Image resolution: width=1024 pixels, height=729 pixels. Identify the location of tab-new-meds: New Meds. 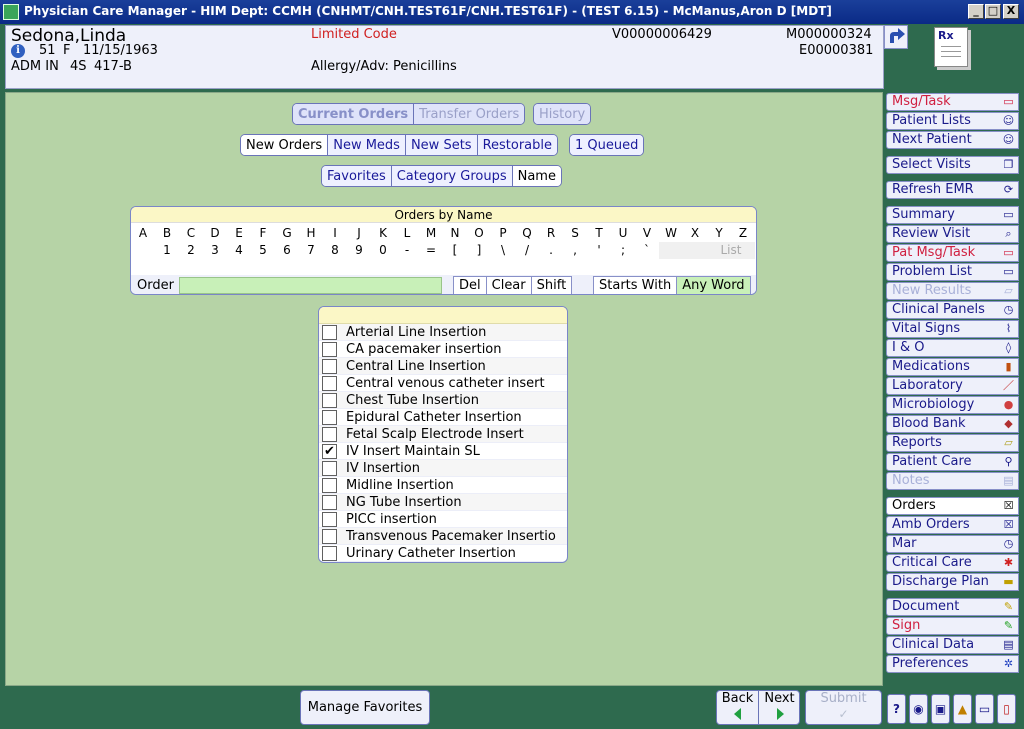
(367, 145).